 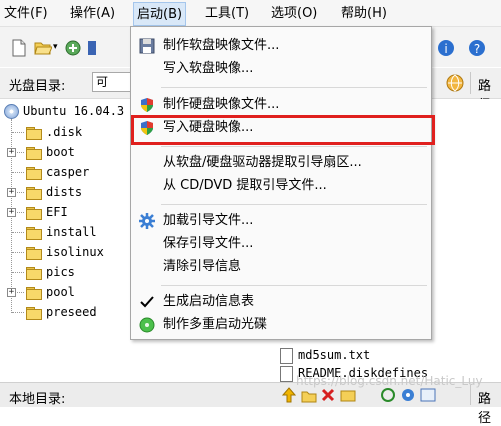 I want to click on cd-icon, so click(x=11, y=111).